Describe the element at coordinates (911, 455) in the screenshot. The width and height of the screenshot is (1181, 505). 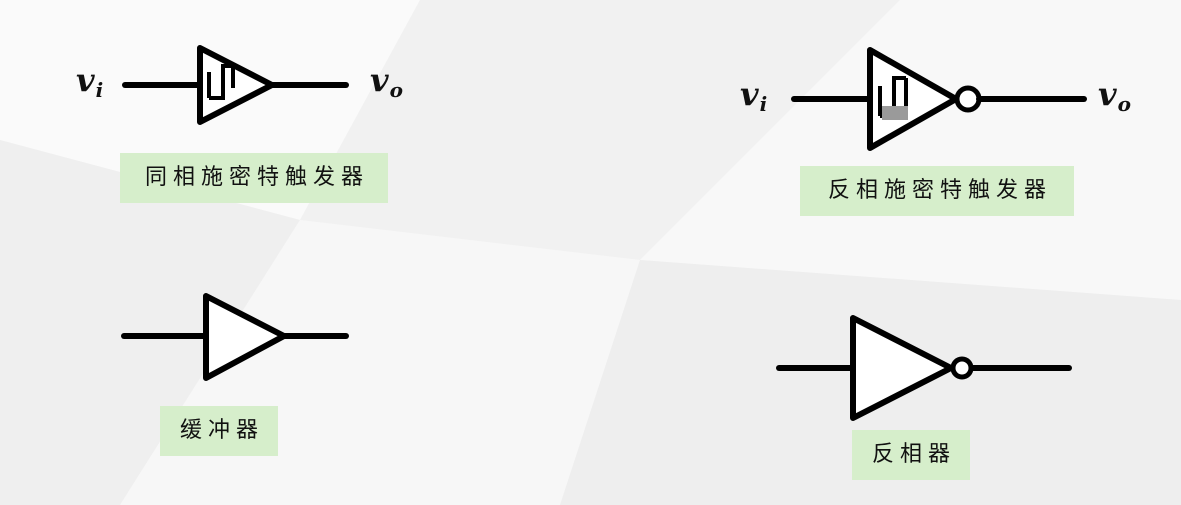
I see `inverter-label: 反相器` at that location.